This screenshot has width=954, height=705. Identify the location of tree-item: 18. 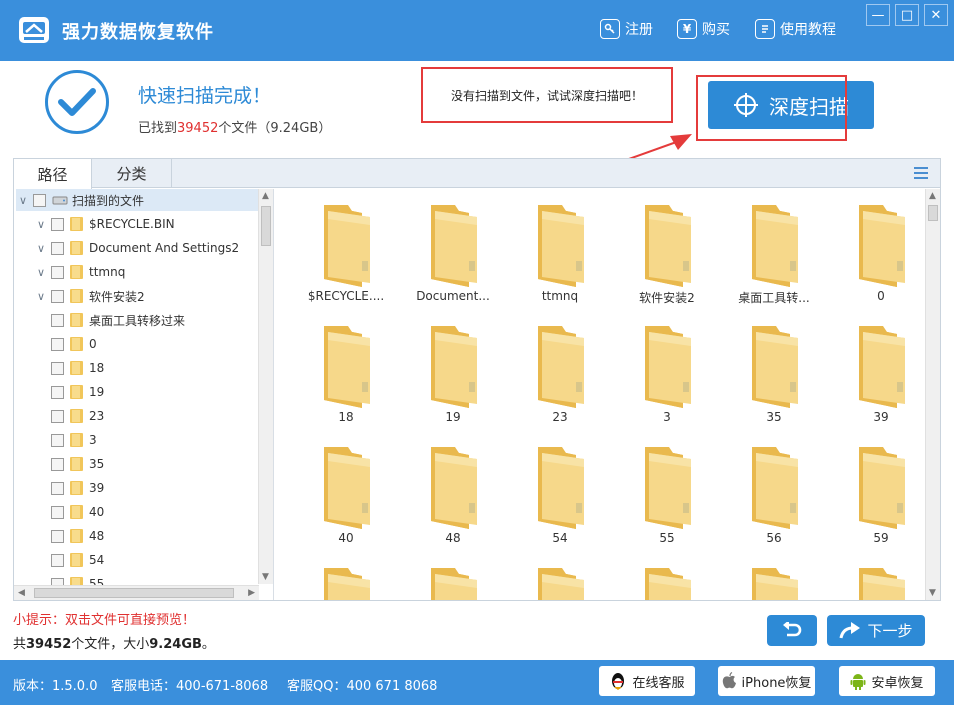
(76, 368).